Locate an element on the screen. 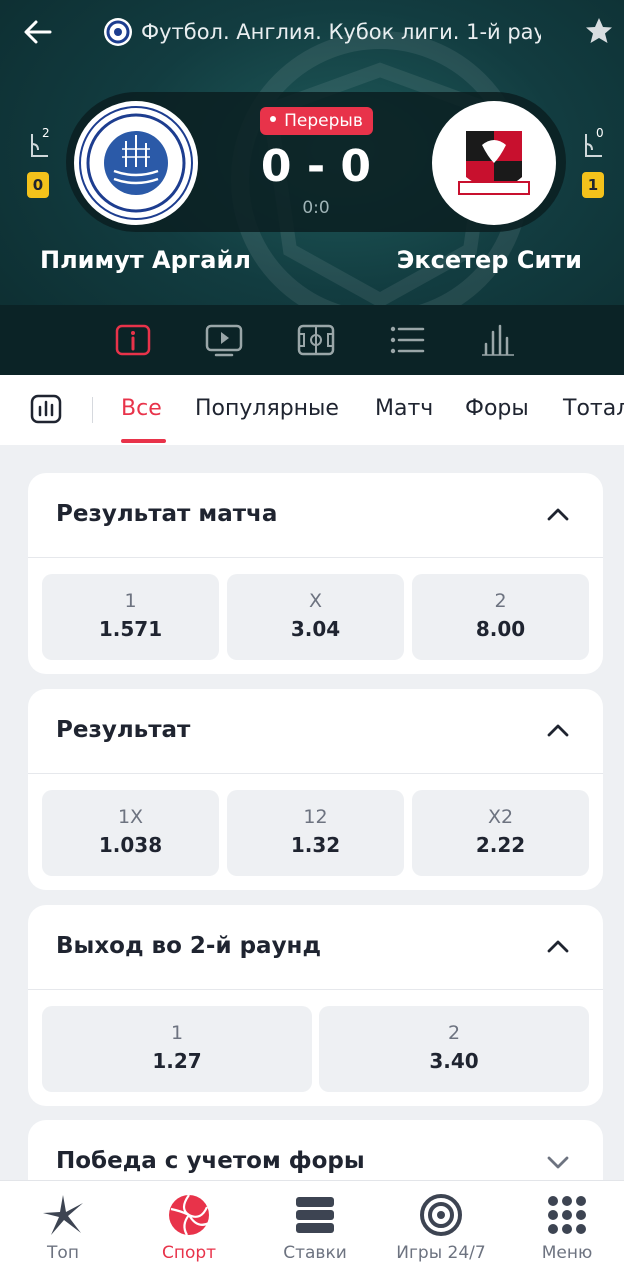  home-team-name: Плимут Аргайл is located at coordinates (145, 260).